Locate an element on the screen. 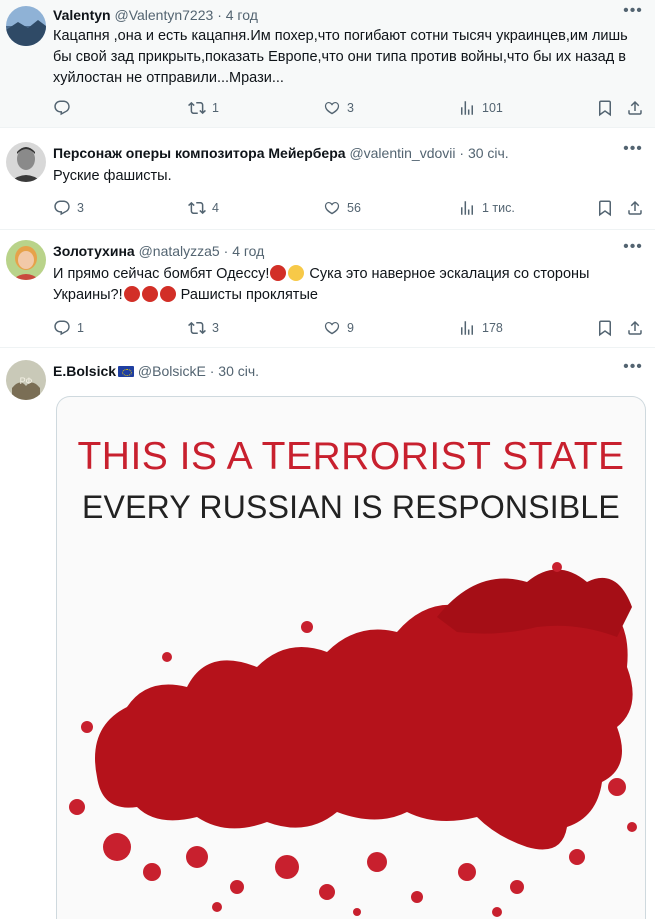  retweet-count: 3 is located at coordinates (215, 328).